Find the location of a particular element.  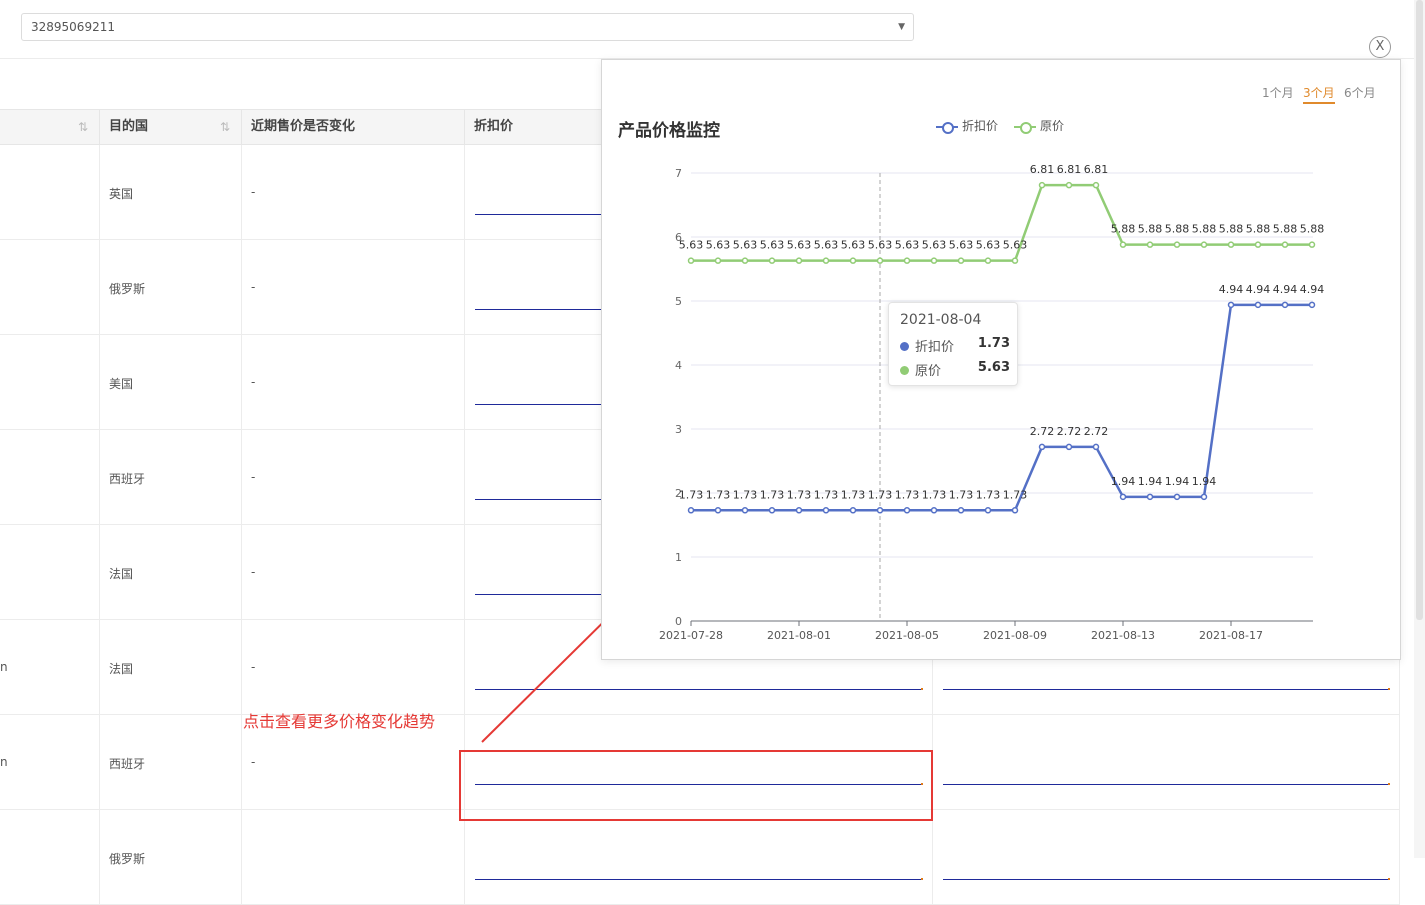

x-tick-label: 2021-08-01 is located at coordinates (799, 635).